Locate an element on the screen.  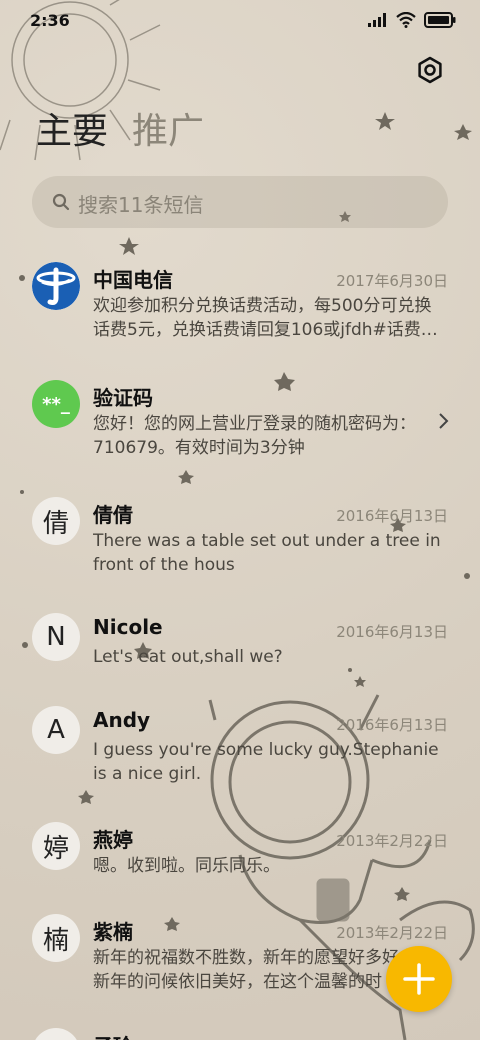
sender-name: 倩倩 is located at coordinates (113, 515).